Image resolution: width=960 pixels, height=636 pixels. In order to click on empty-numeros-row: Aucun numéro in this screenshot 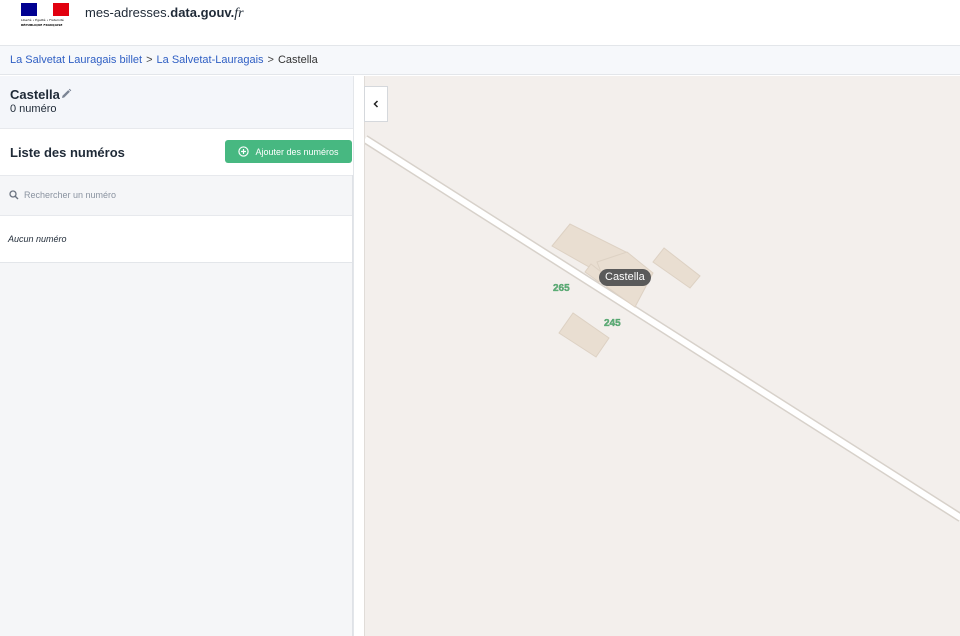, I will do `click(176, 239)`.